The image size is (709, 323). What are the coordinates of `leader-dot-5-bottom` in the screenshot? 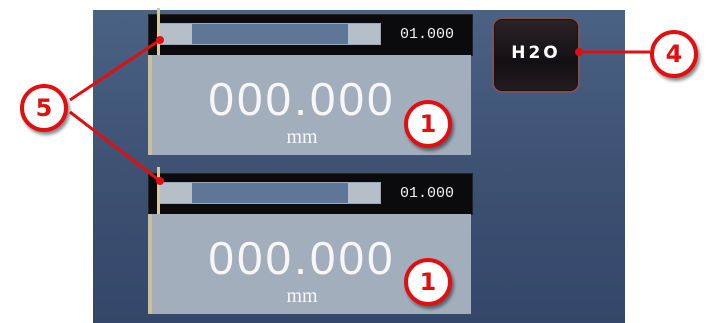 It's located at (160, 181).